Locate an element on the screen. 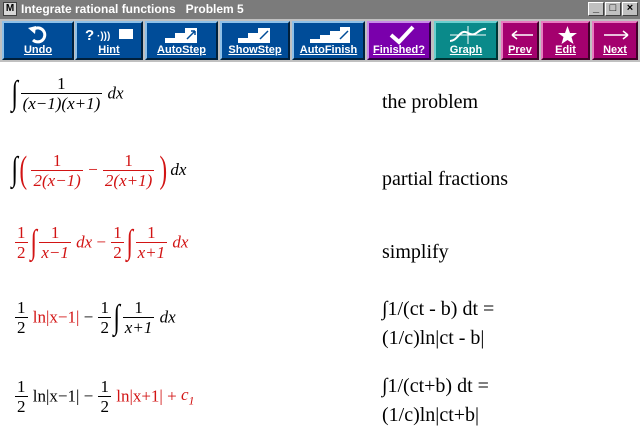  step-2-description: partial fractions is located at coordinates (445, 179).